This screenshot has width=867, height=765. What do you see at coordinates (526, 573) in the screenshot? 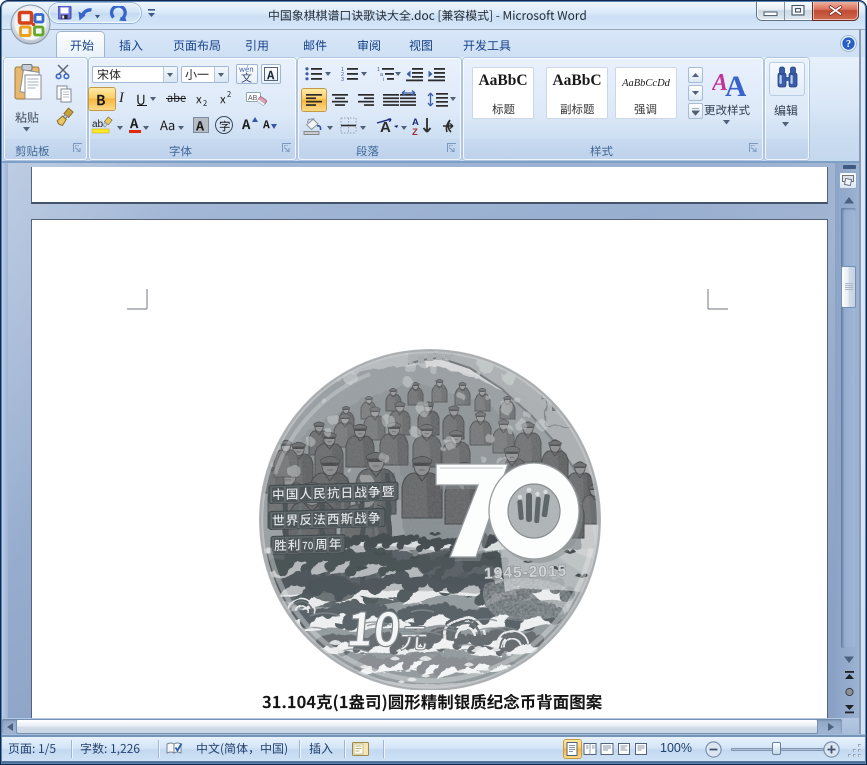
I see `svg-text: 1945-2015` at bounding box center [526, 573].